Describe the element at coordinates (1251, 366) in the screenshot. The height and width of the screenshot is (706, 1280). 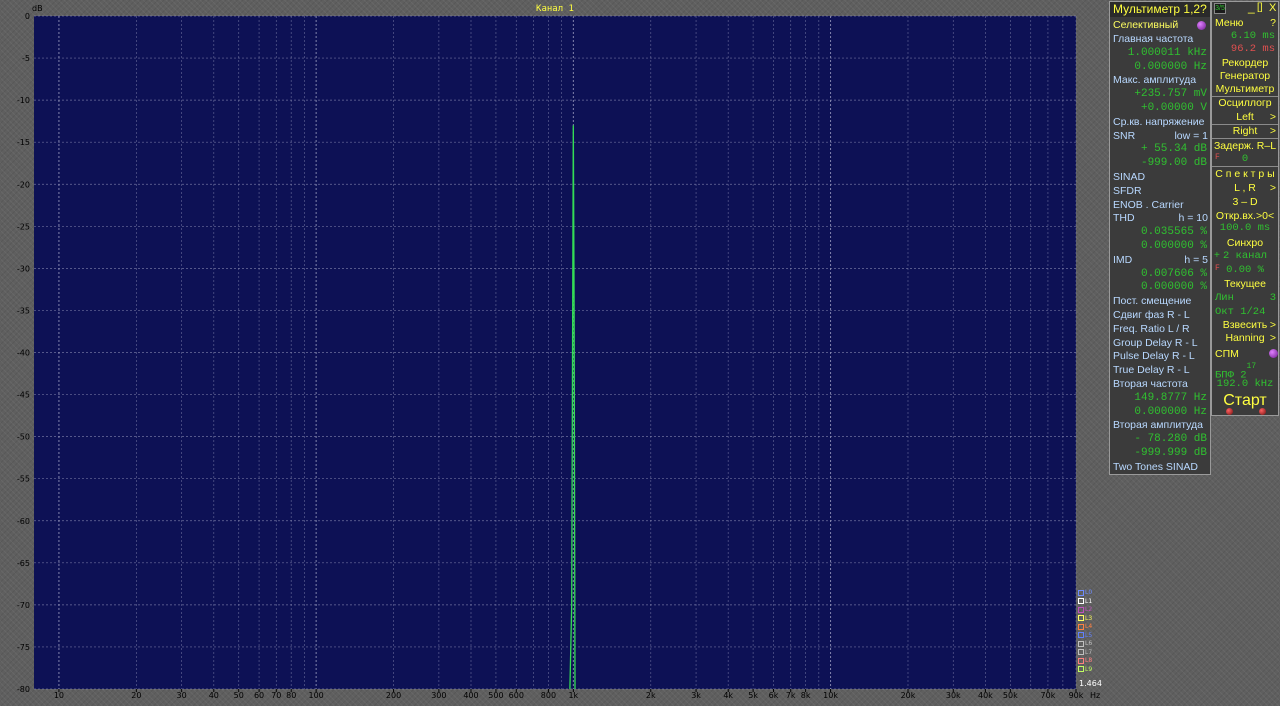
I see `fft-exponent: 17` at that location.